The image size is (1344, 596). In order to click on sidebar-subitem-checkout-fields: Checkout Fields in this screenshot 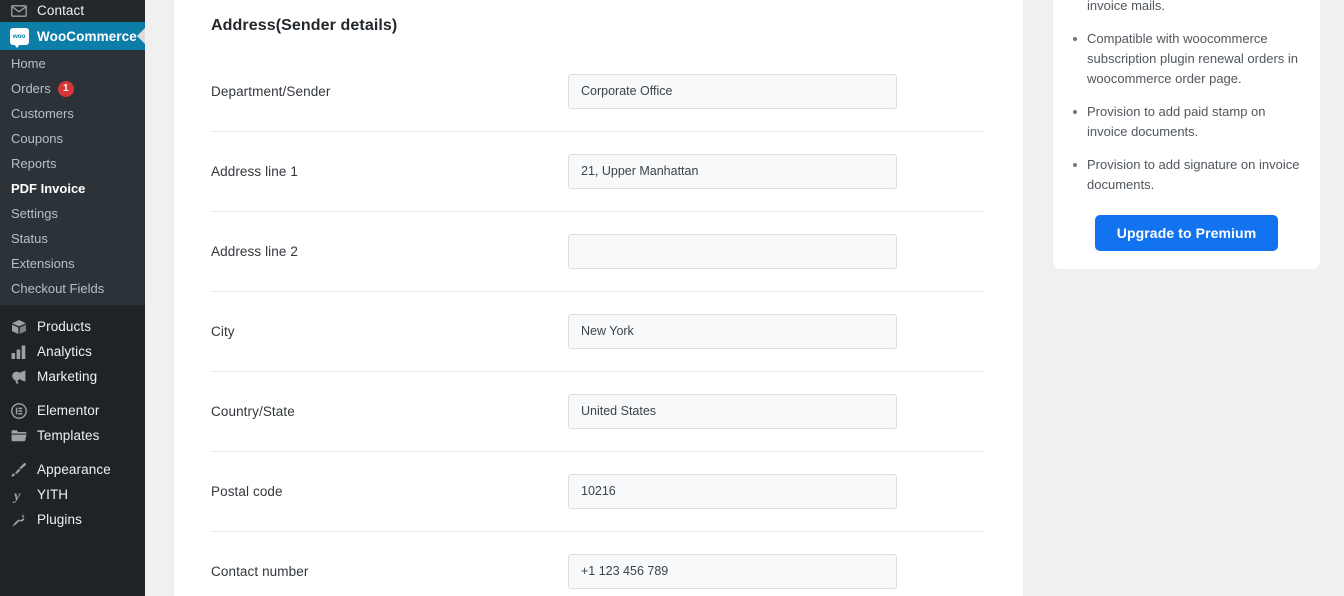, I will do `click(72, 288)`.